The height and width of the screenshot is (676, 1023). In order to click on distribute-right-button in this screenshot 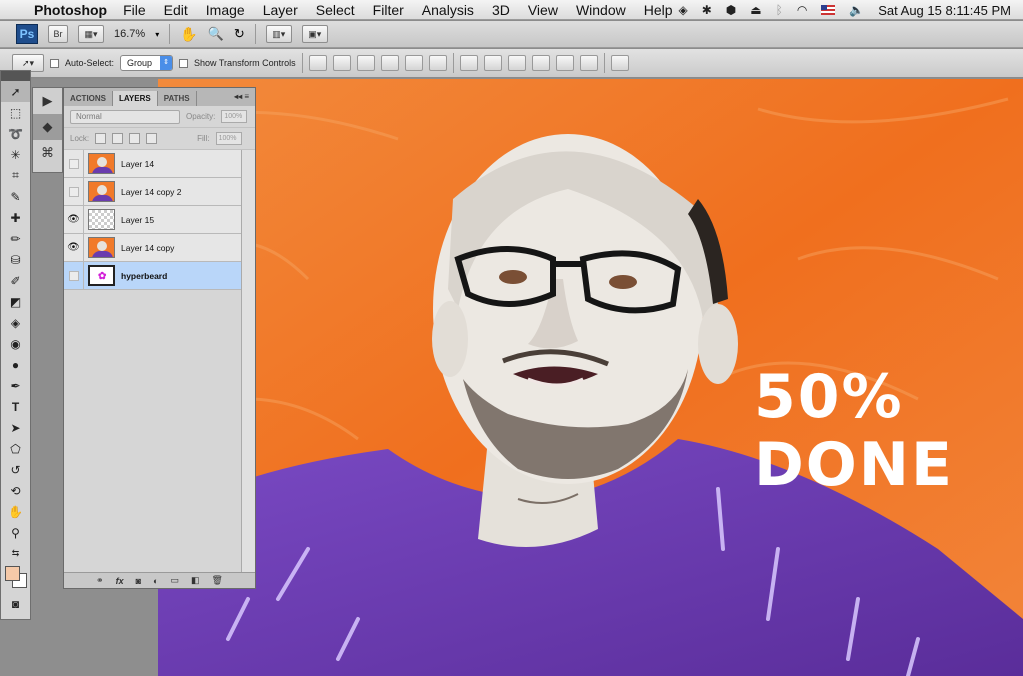, I will do `click(588, 63)`.